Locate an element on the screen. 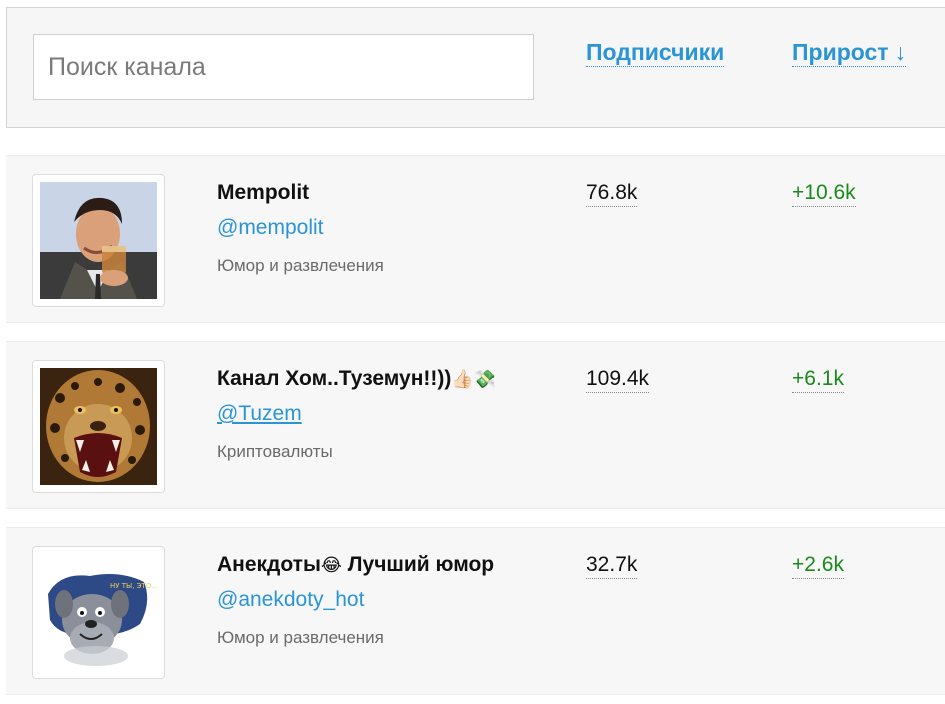 Image resolution: width=945 pixels, height=704 pixels. channel-title: Канал Хом..Туземун!!))👍🏻💸 is located at coordinates (356, 379).